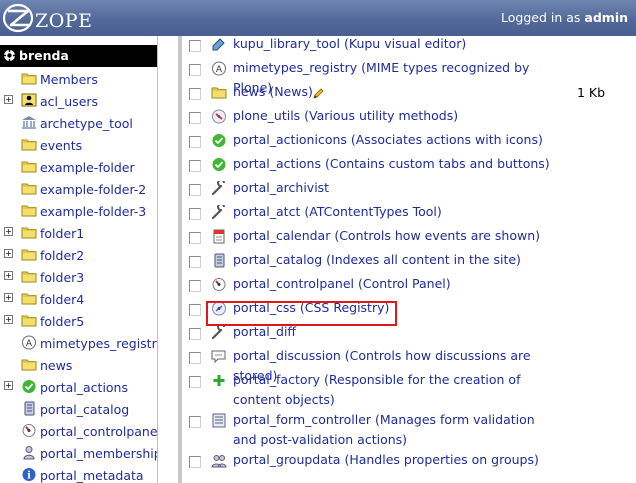  Describe the element at coordinates (18, 18) in the screenshot. I see `zope-logo-mark-icon` at that location.